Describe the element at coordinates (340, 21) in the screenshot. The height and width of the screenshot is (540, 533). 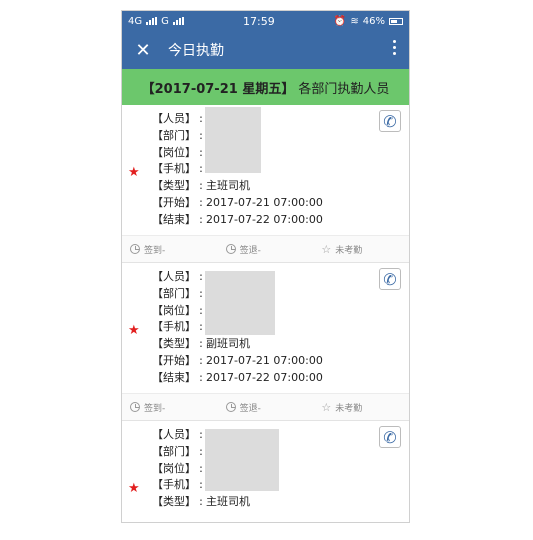
I see `alarm-icon: ⏰` at that location.